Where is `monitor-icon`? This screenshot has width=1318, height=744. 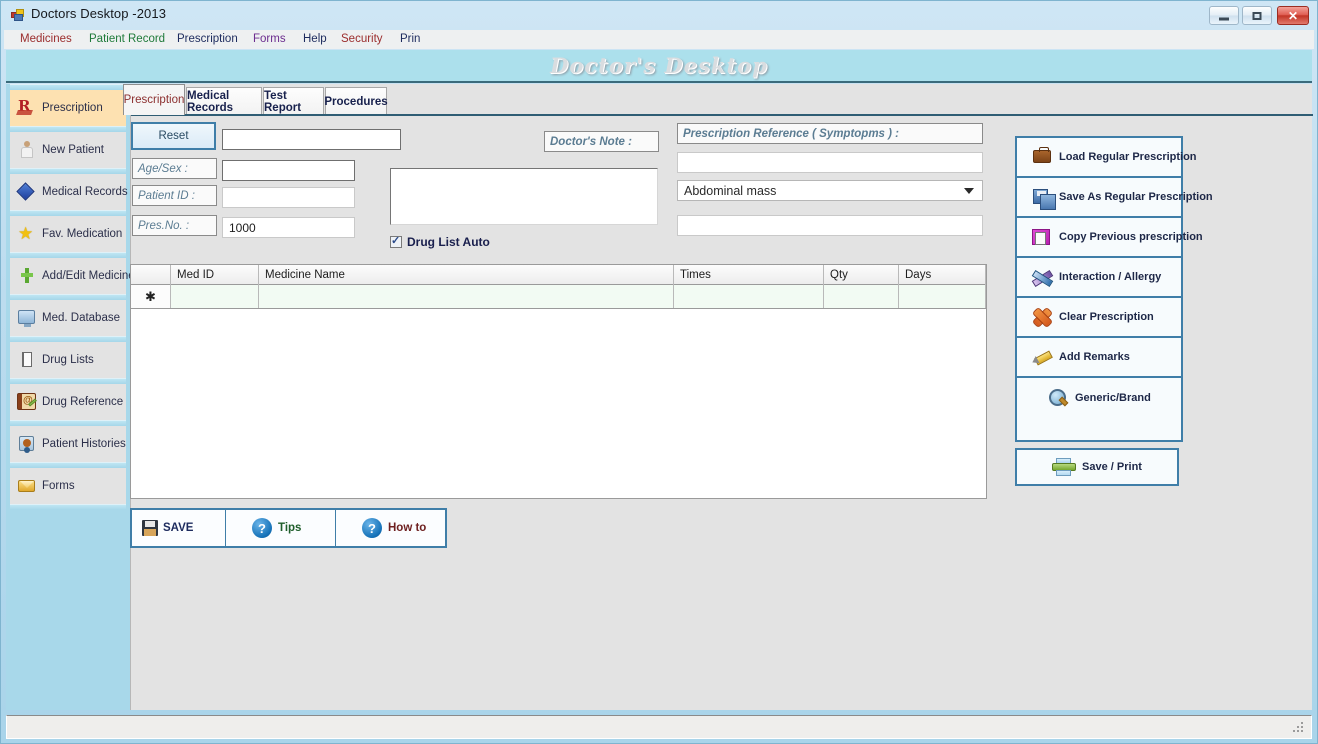 monitor-icon is located at coordinates (27, 318).